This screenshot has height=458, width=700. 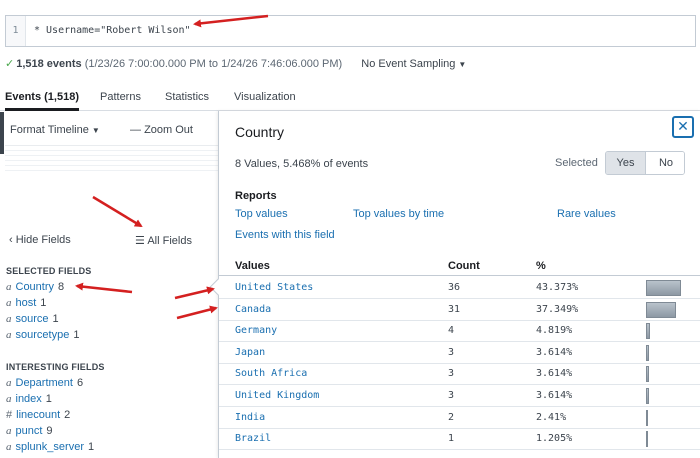 I want to click on value-row: Germany 4 4.819%, so click(x=459, y=331).